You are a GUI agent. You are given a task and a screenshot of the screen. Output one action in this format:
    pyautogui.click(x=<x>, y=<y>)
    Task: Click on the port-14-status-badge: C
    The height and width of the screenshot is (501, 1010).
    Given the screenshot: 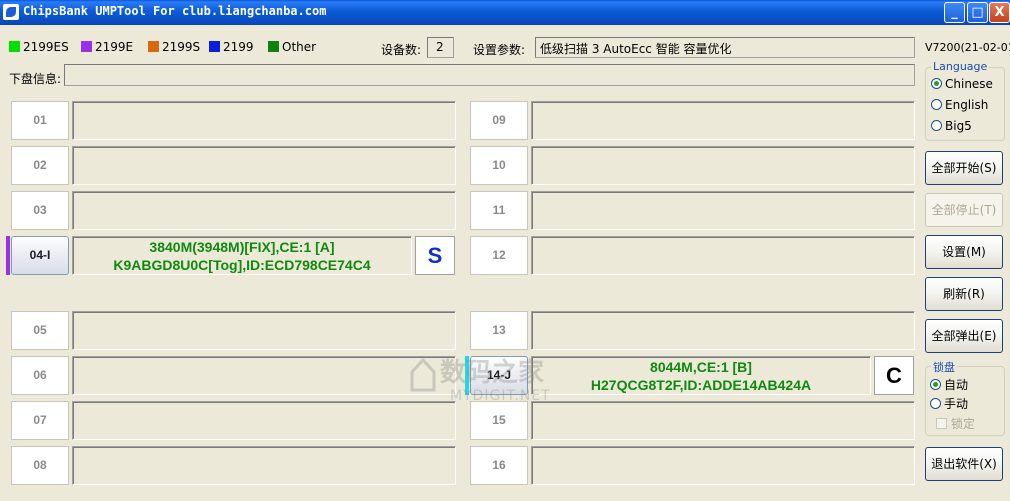 What is the action you would take?
    pyautogui.click(x=894, y=375)
    